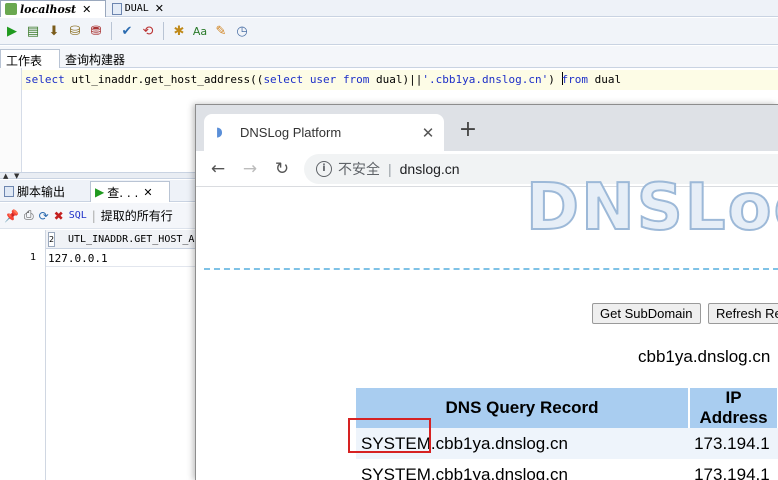  I want to click on reload-icon: ↻, so click(282, 169).